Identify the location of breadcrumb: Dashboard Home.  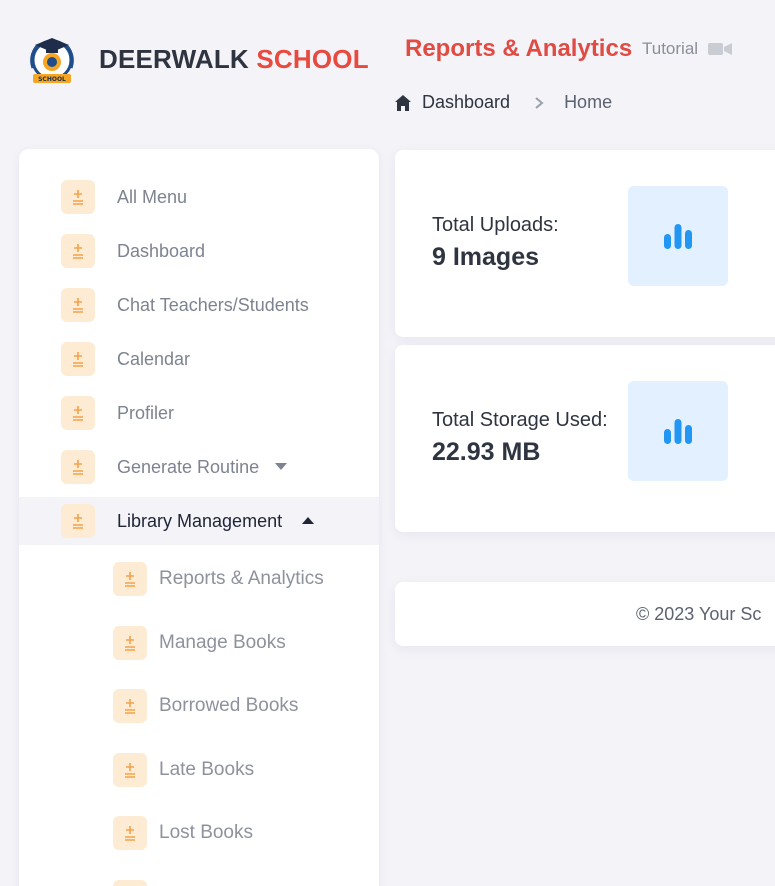
(503, 102).